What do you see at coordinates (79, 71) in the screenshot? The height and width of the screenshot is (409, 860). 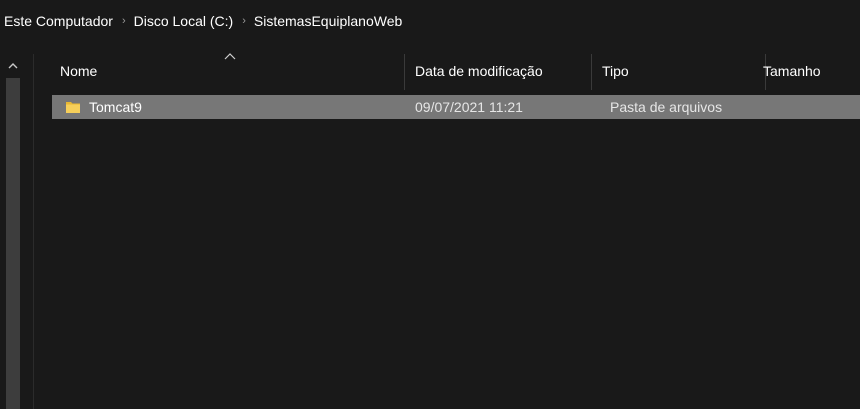 I see `column-header-name-label: Nome` at bounding box center [79, 71].